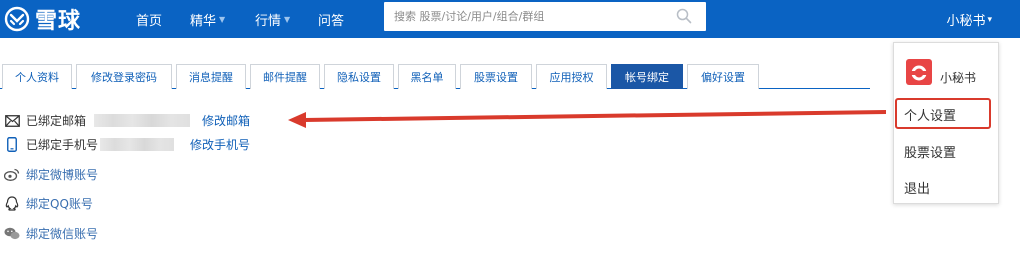 This screenshot has height=275, width=1020. What do you see at coordinates (62, 233) in the screenshot?
I see `bind-wechat-link: 绑定微信账号` at bounding box center [62, 233].